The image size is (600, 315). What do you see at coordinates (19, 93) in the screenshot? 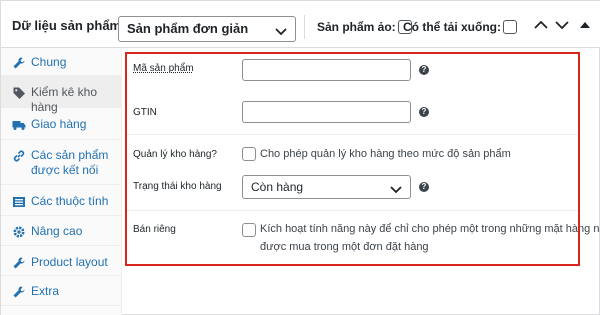
I see `tag-icon` at bounding box center [19, 93].